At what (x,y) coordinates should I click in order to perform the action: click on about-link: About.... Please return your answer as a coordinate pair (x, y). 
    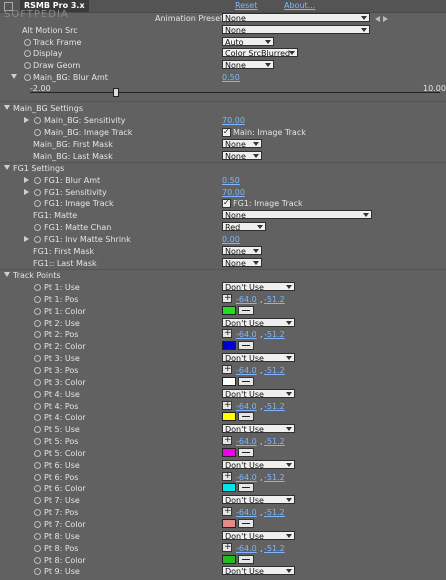
    Looking at the image, I should click on (299, 6).